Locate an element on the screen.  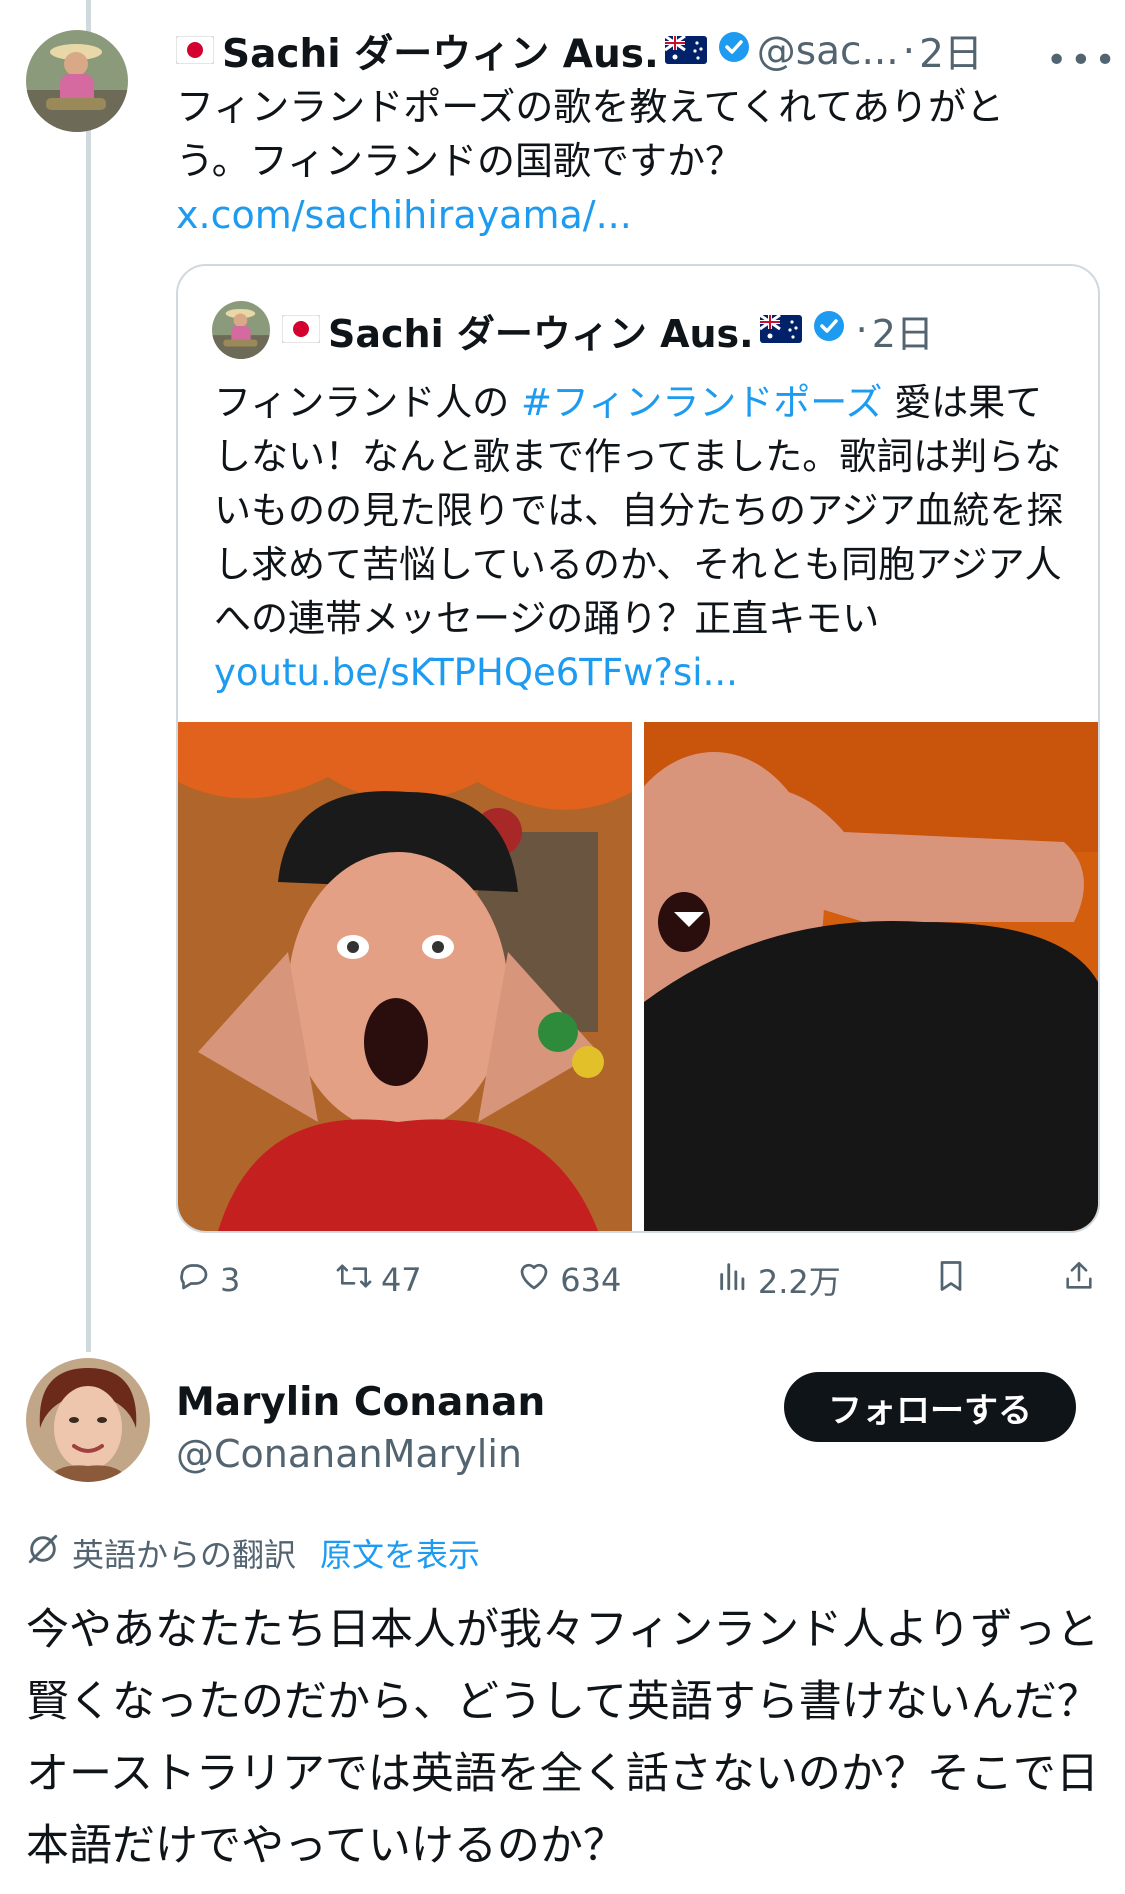
tweet-action-bar: 3 47 634 2.2万 is located at coordinates (636, 1280).